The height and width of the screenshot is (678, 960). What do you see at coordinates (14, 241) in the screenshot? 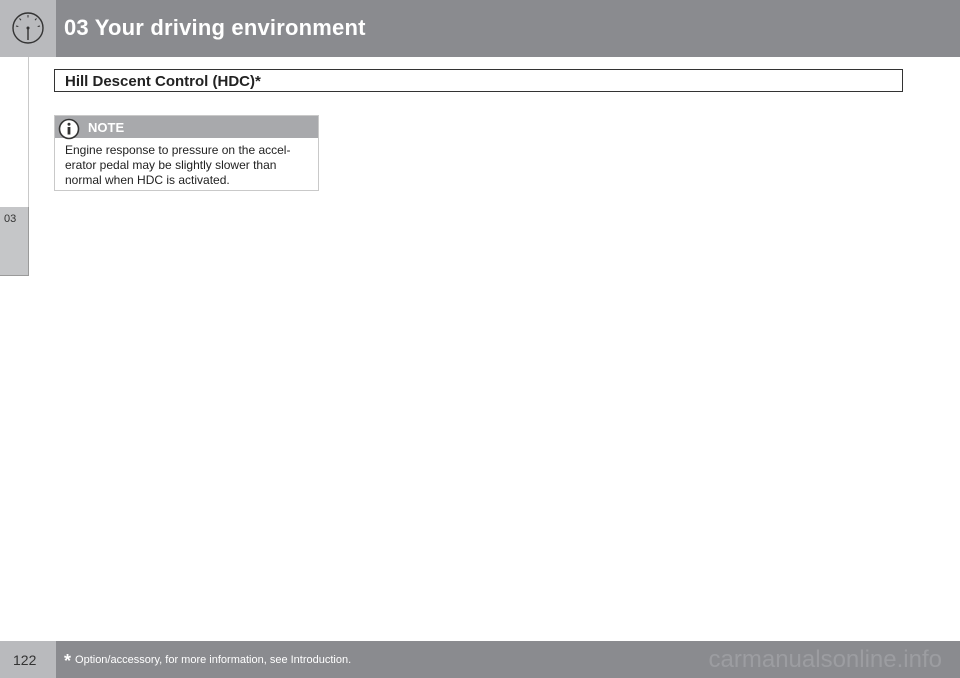
I see `chapter-side-tab: 03` at bounding box center [14, 241].